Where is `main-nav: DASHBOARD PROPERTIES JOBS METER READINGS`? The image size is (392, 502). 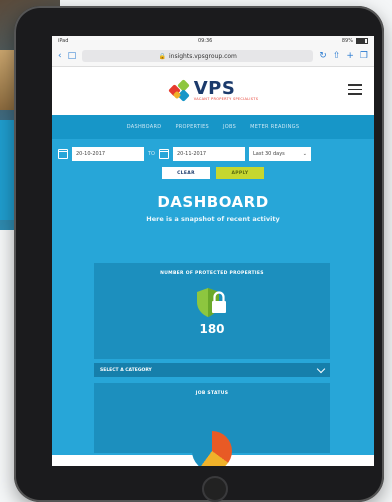
main-nav: DASHBOARD PROPERTIES JOBS METER READINGS is located at coordinates (213, 127).